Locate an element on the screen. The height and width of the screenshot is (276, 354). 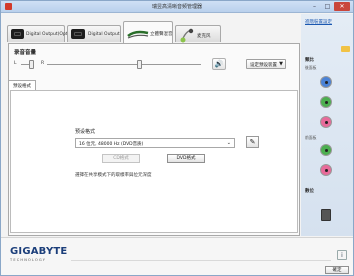
default-format-label: 预设格式 is located at coordinates (85, 132).